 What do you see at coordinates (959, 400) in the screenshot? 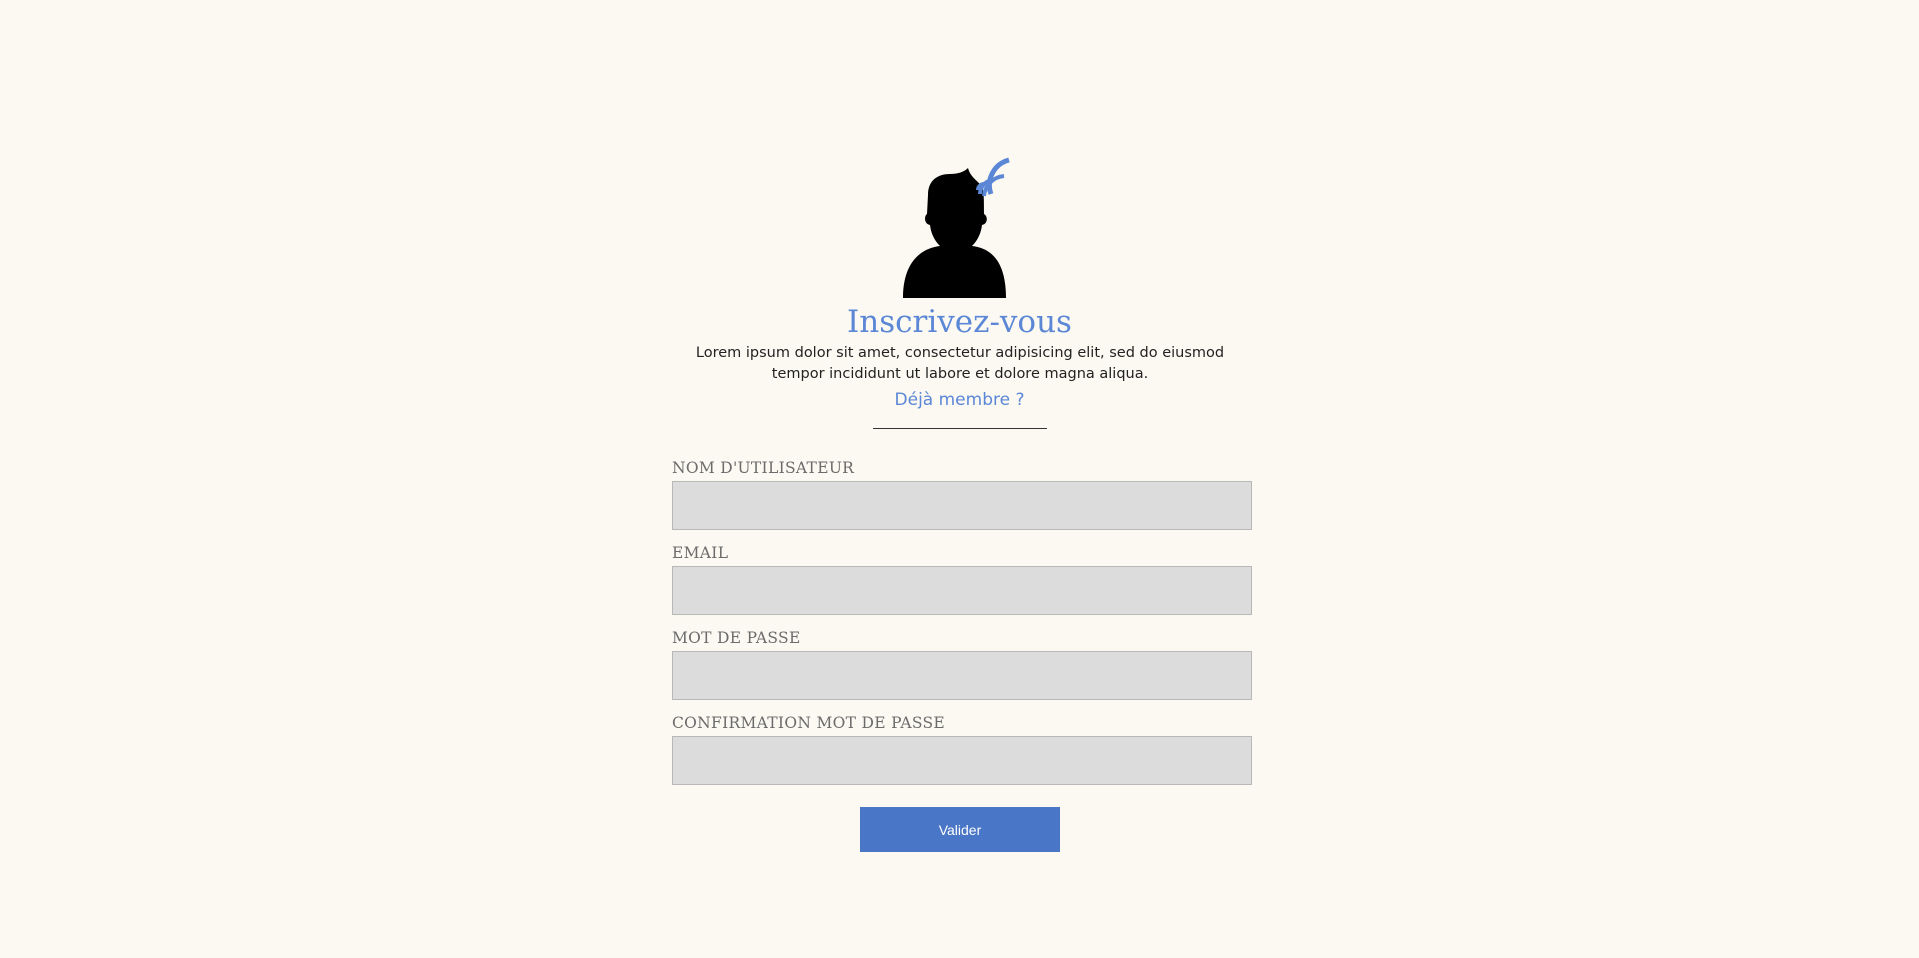
I see `already-member-link: Déjà membre ?` at bounding box center [959, 400].